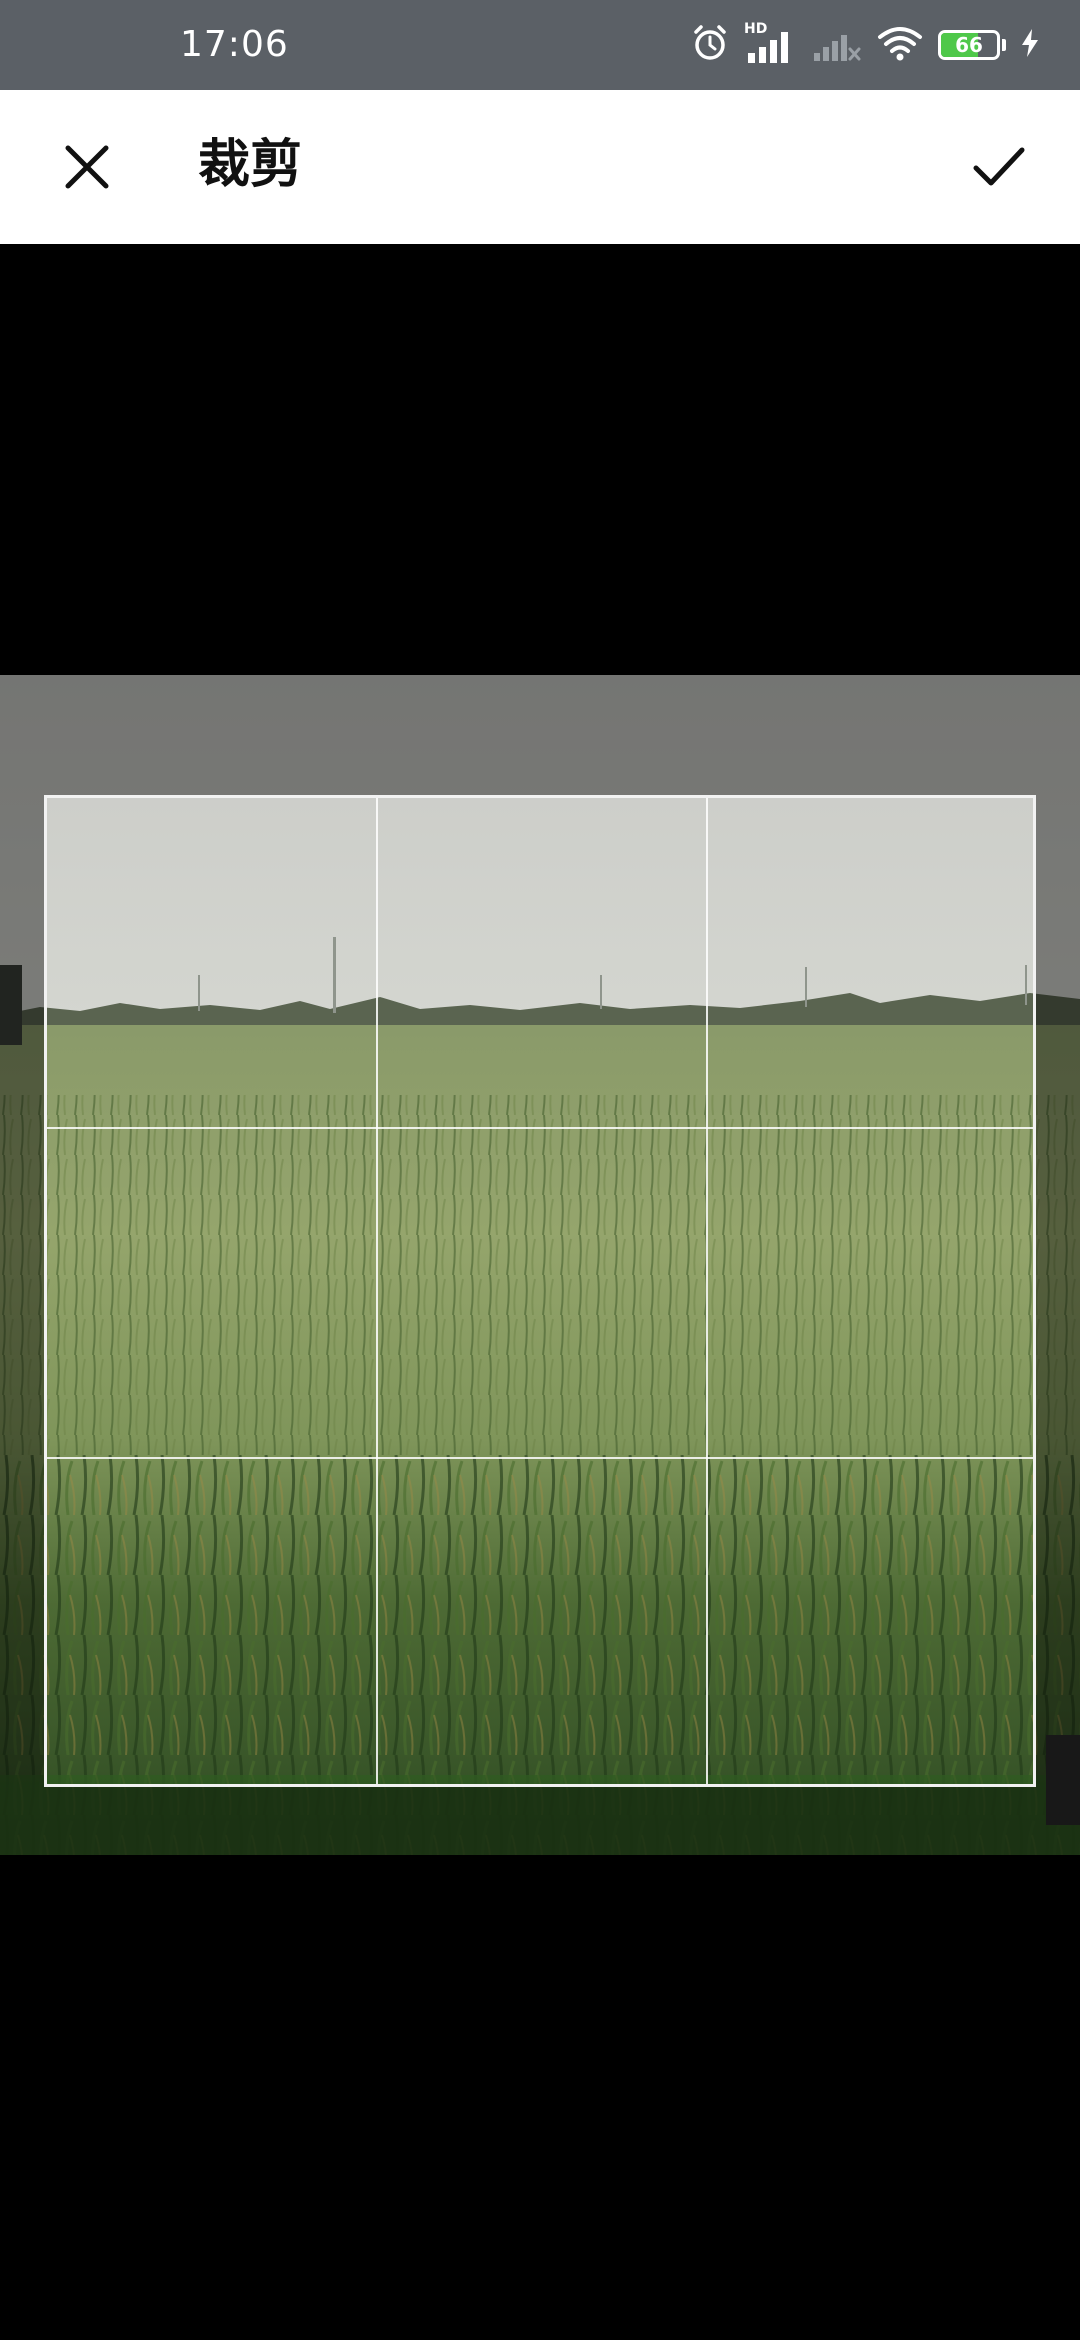 The image size is (1080, 2340). I want to click on confirm-button, so click(999, 167).